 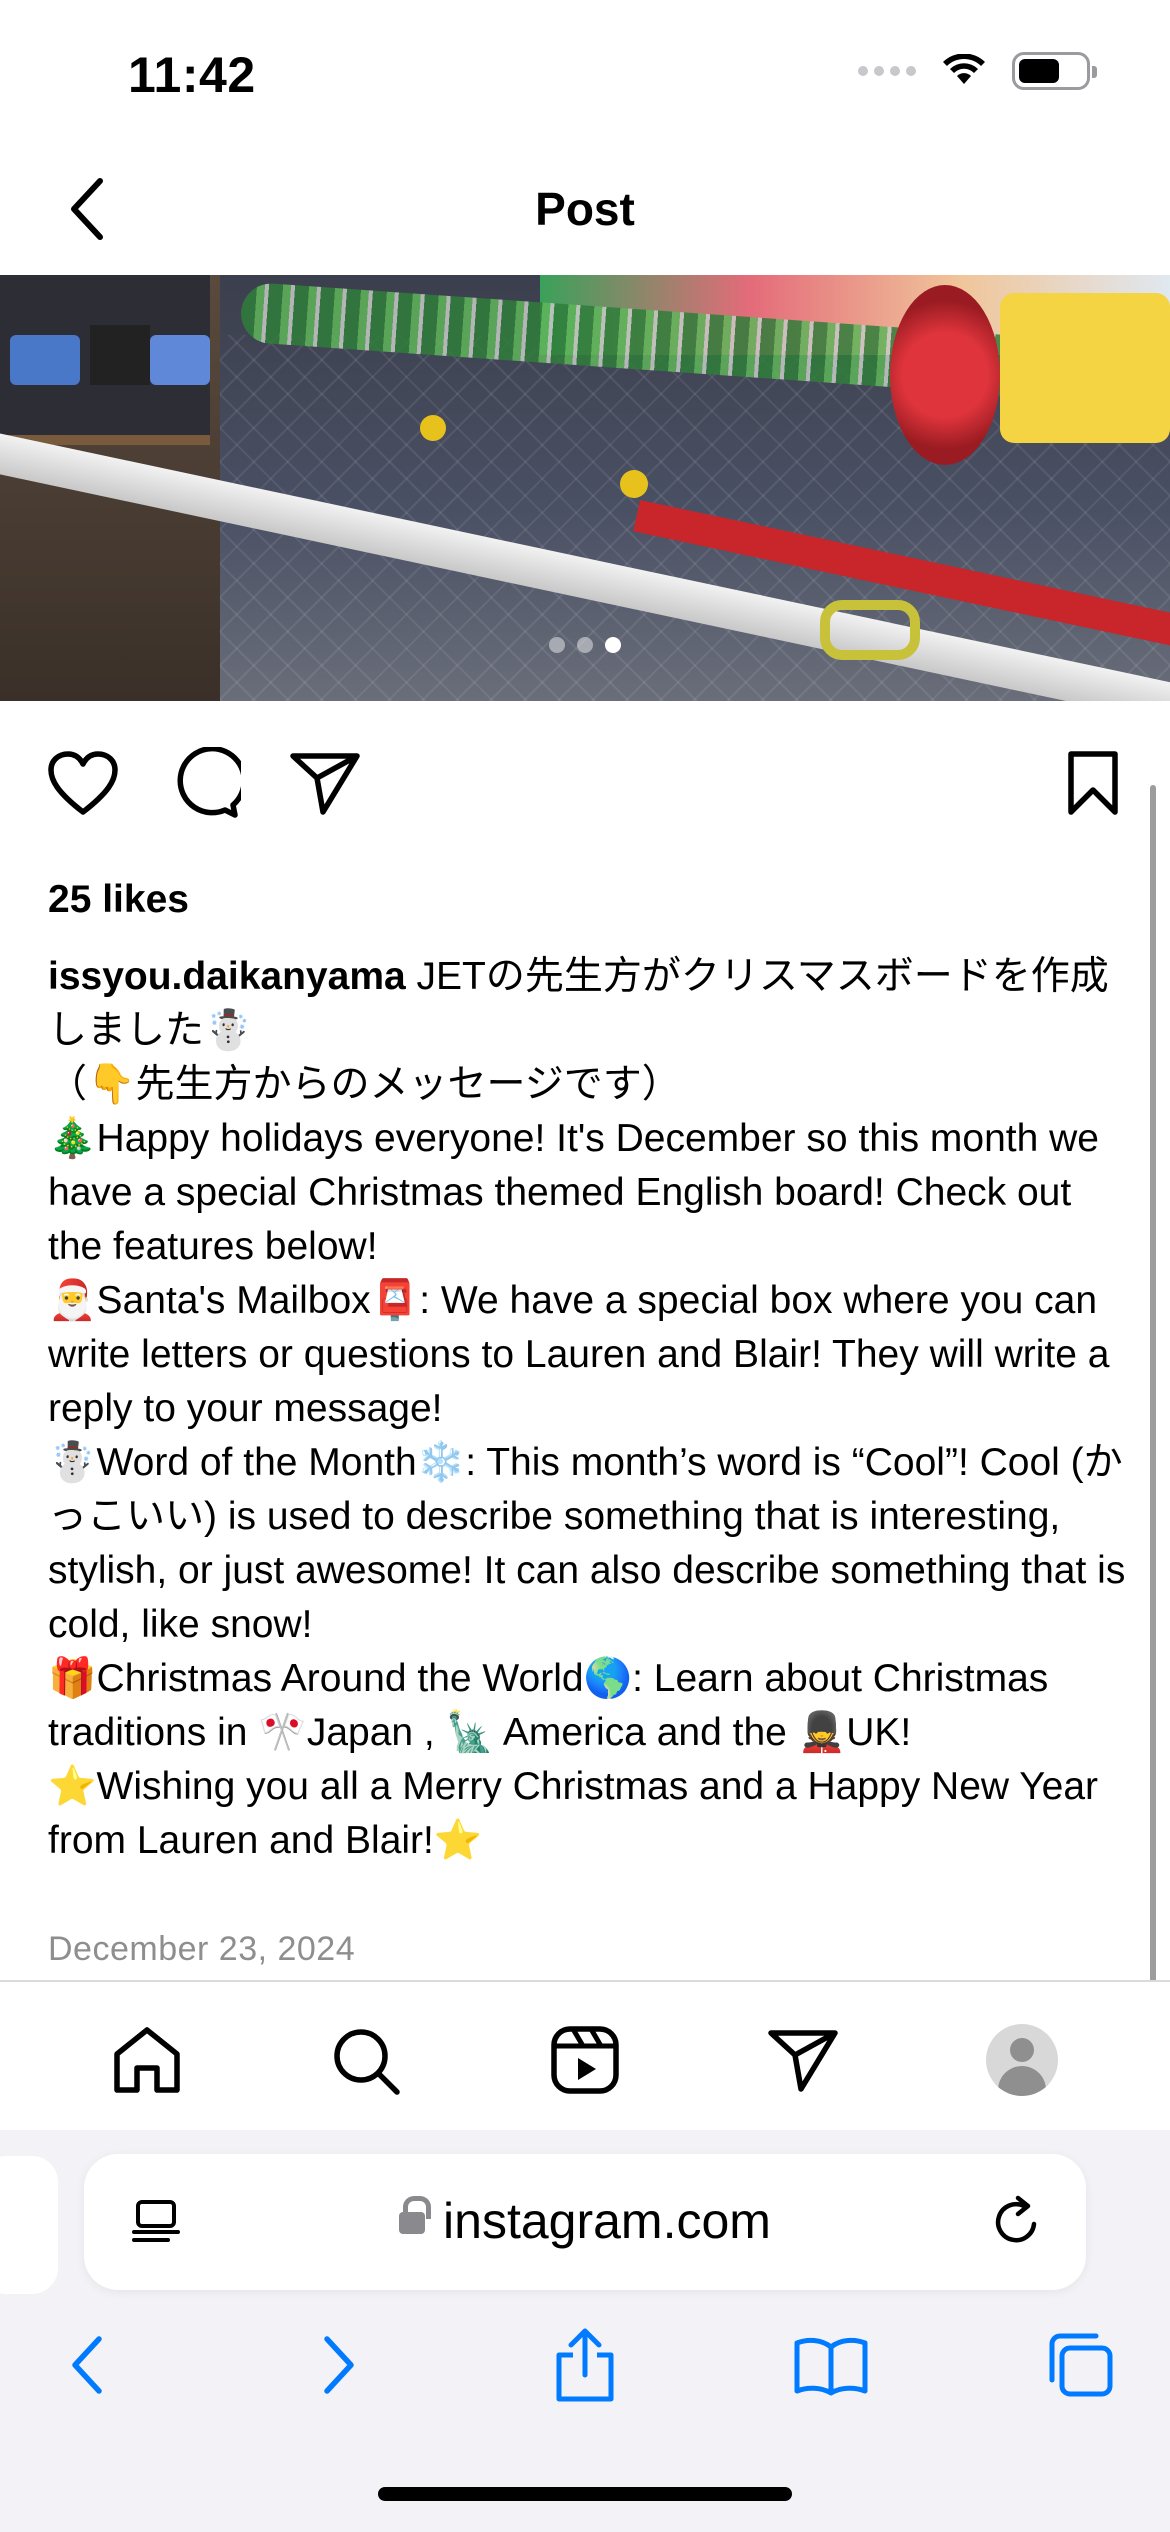 I want to click on carousel-indicator, so click(x=585, y=645).